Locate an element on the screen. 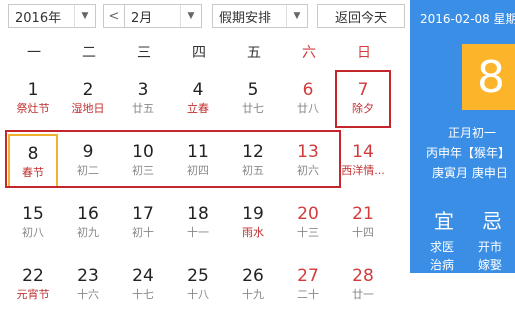  ganzhi-month-day: 庚寅月 庚申日 is located at coordinates (470, 173).